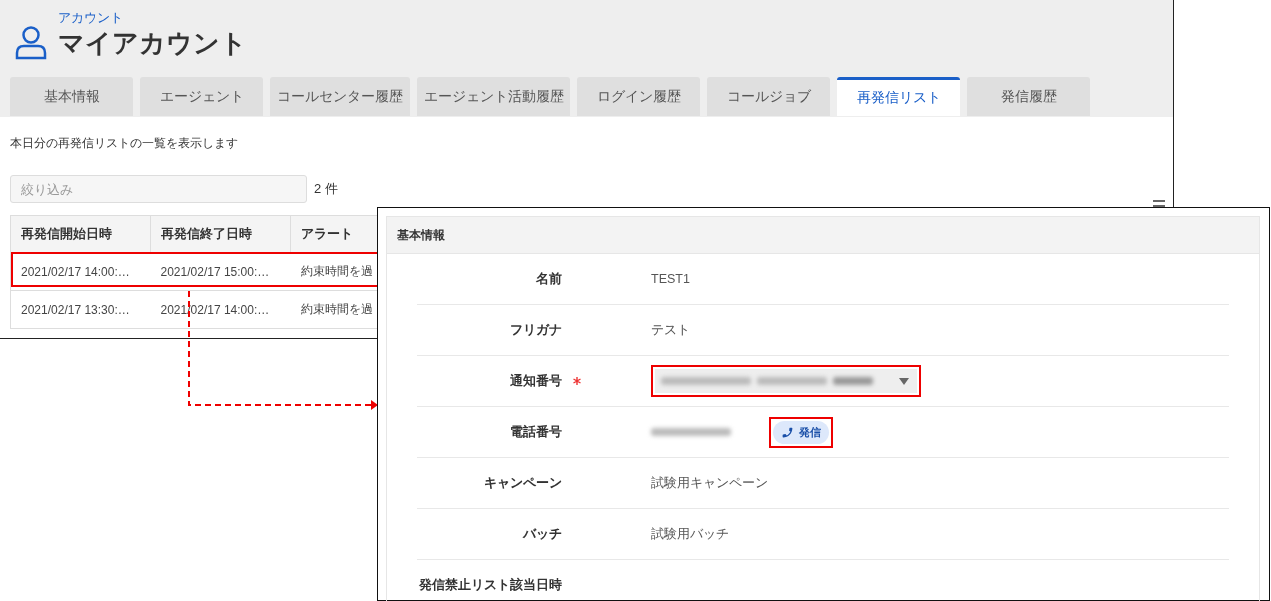 The width and height of the screenshot is (1271, 601). What do you see at coordinates (536, 432) in the screenshot?
I see `field-label: 電話番号` at bounding box center [536, 432].